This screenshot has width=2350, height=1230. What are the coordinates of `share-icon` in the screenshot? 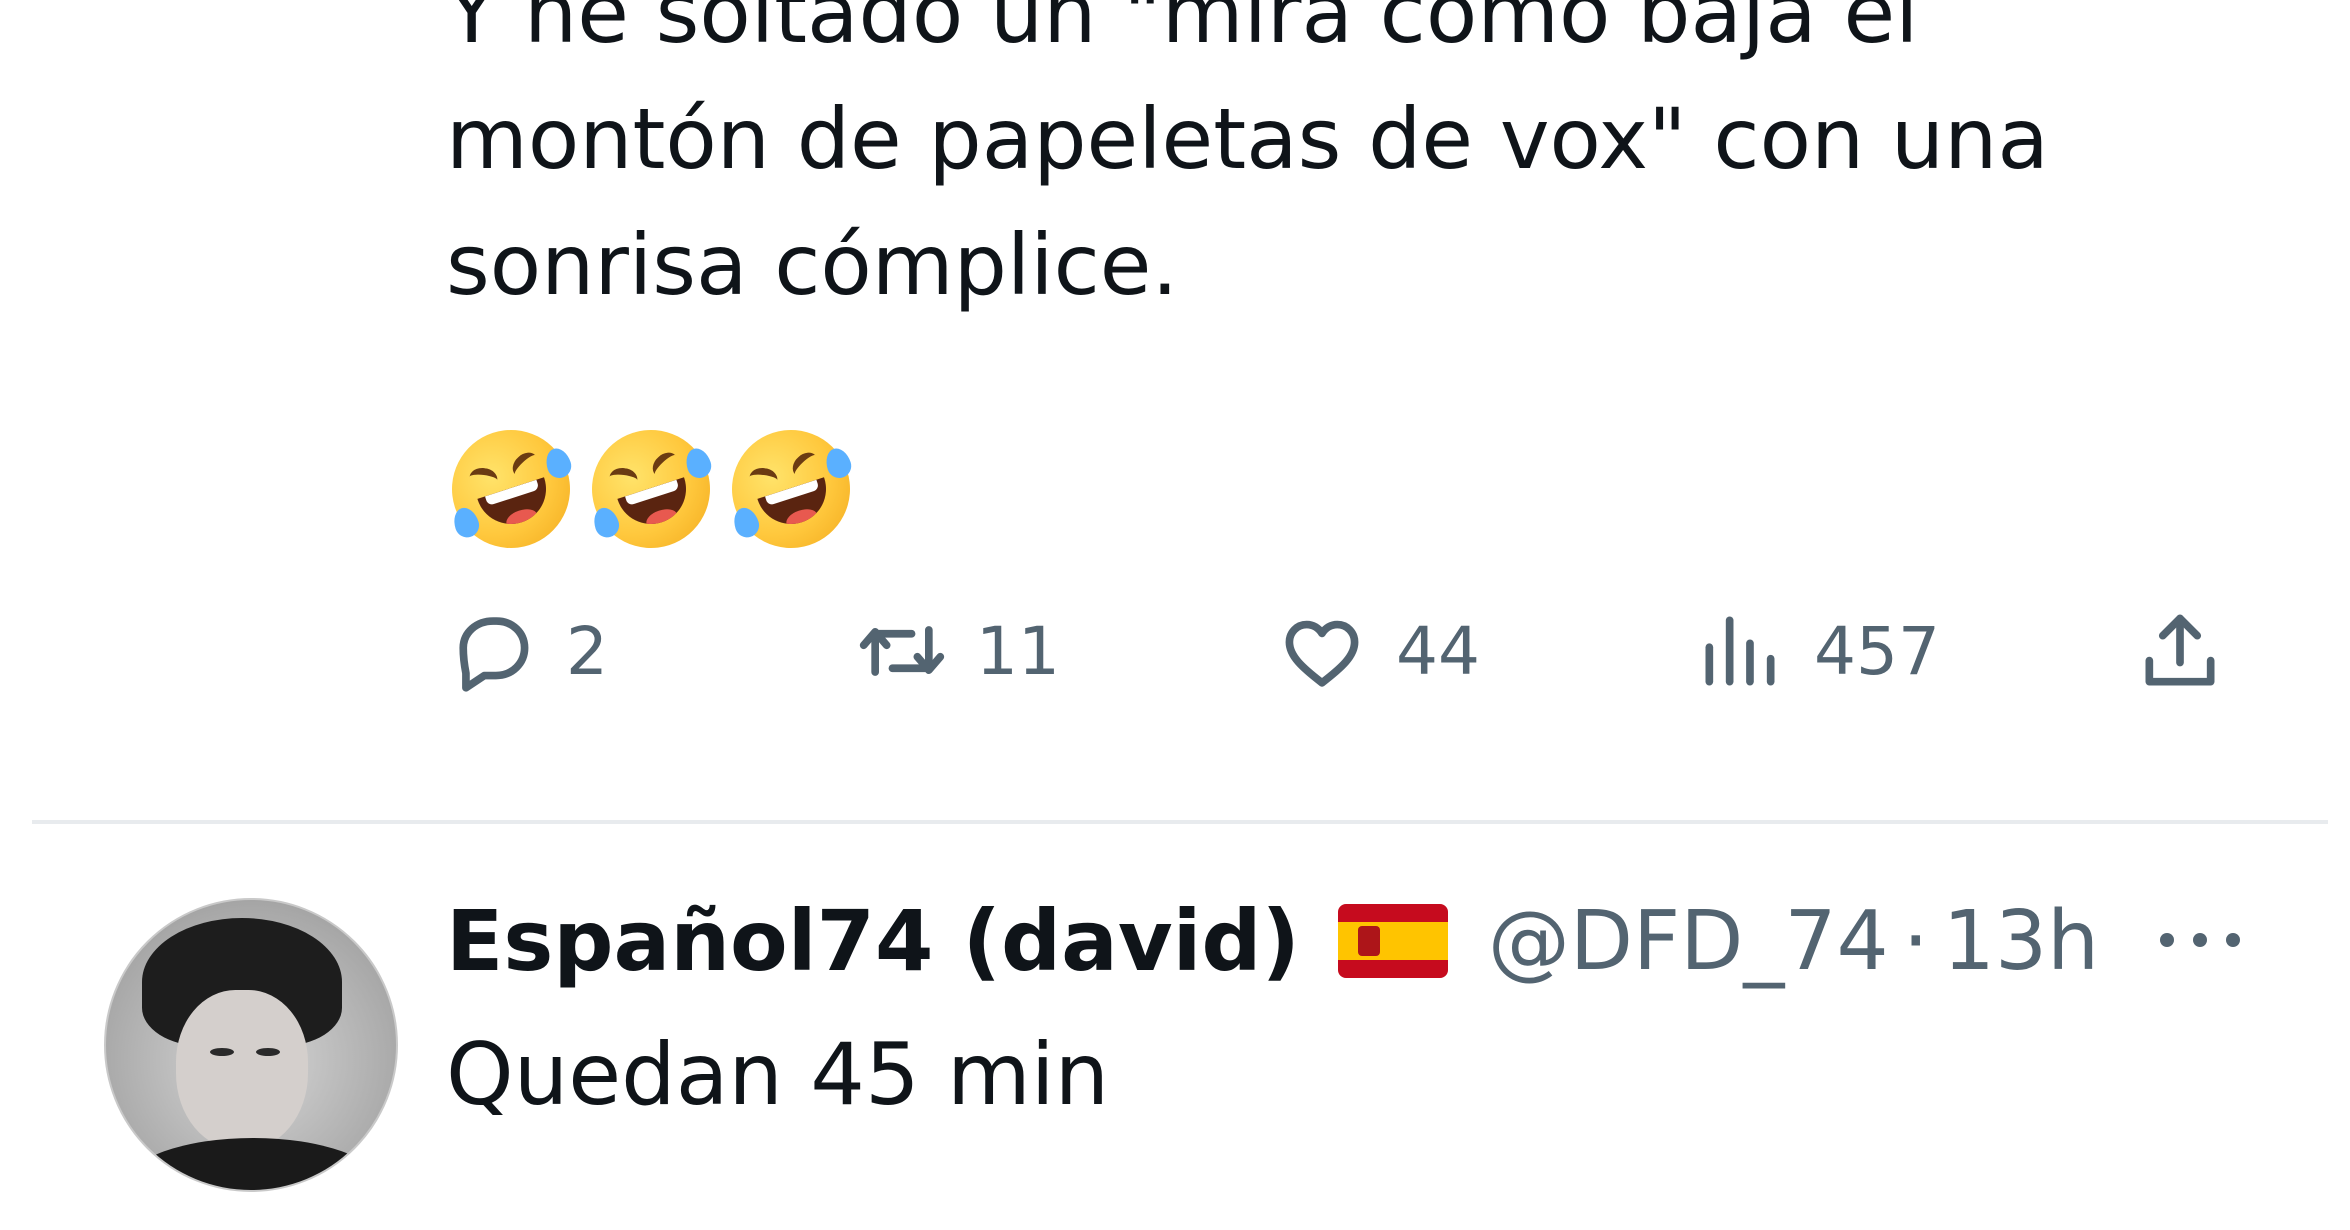 It's located at (2180, 650).